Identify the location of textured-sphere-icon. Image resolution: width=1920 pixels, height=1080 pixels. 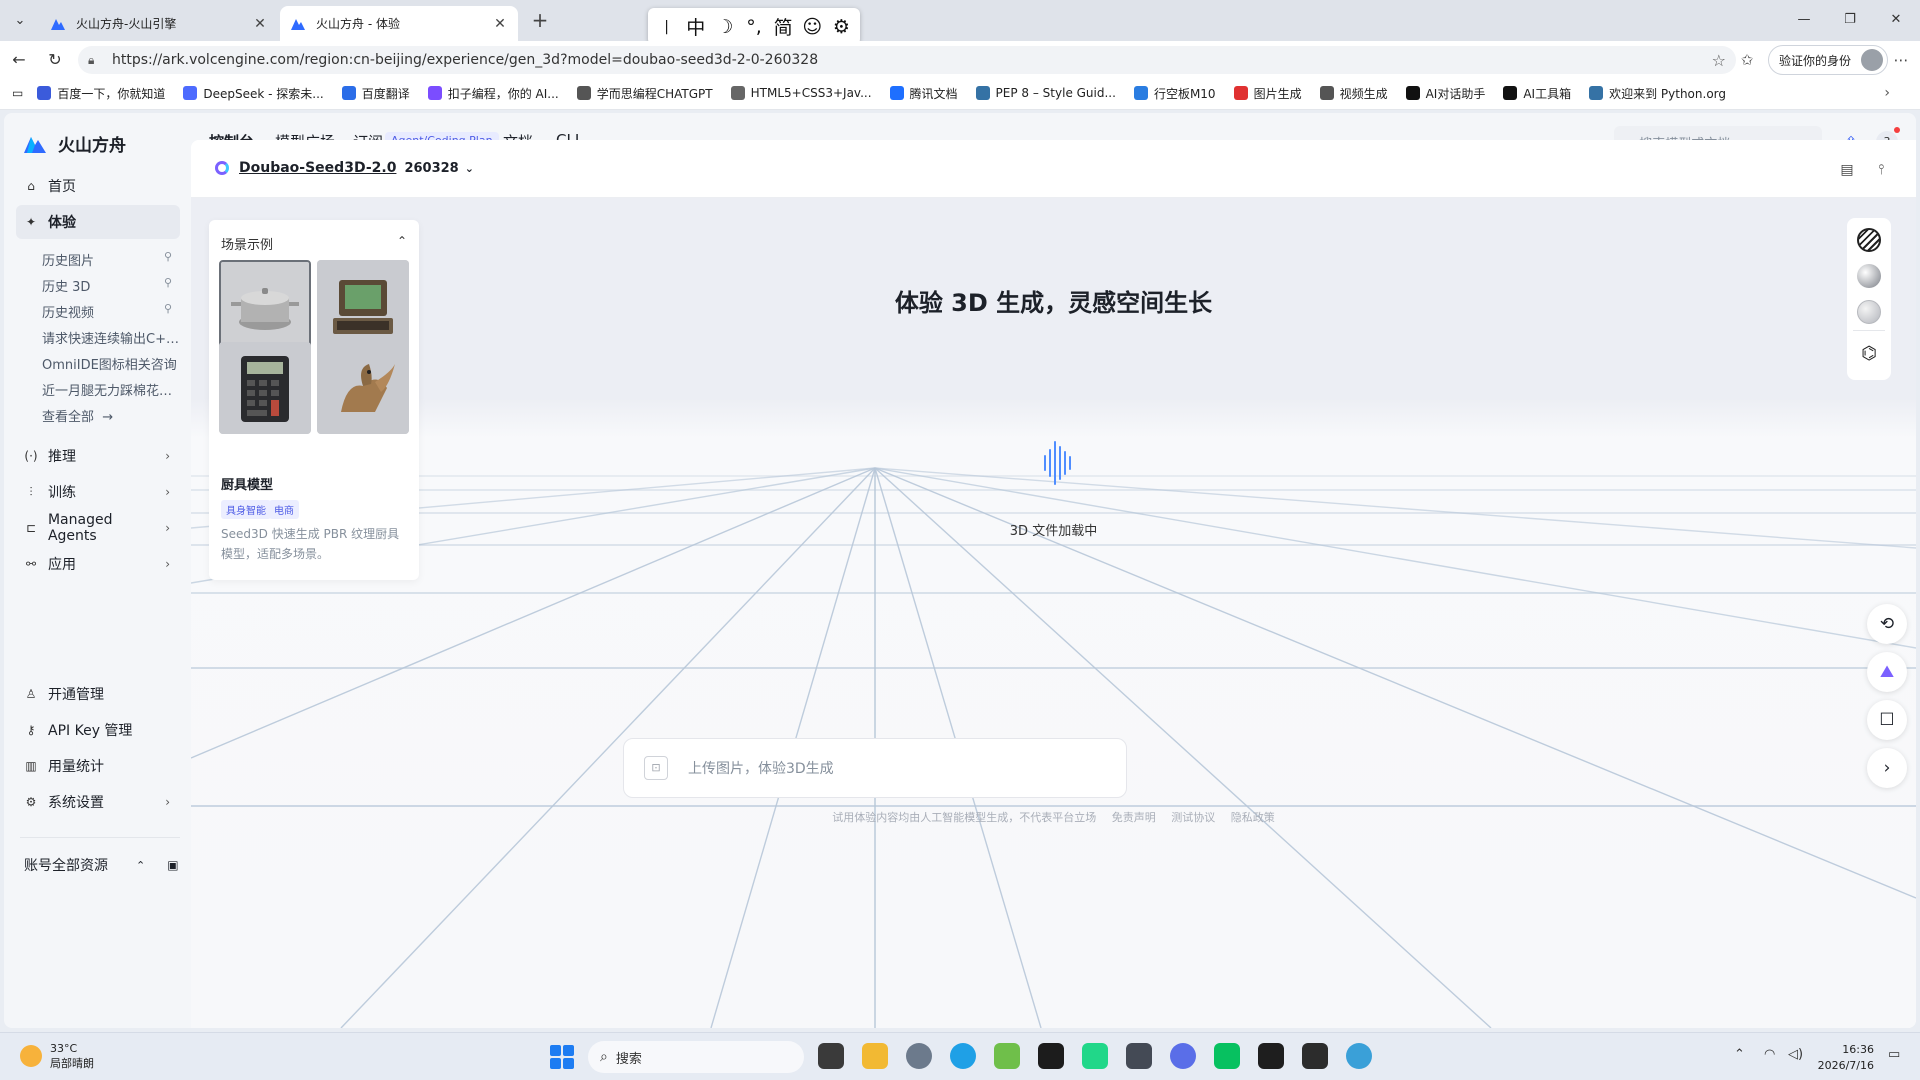
(1869, 312).